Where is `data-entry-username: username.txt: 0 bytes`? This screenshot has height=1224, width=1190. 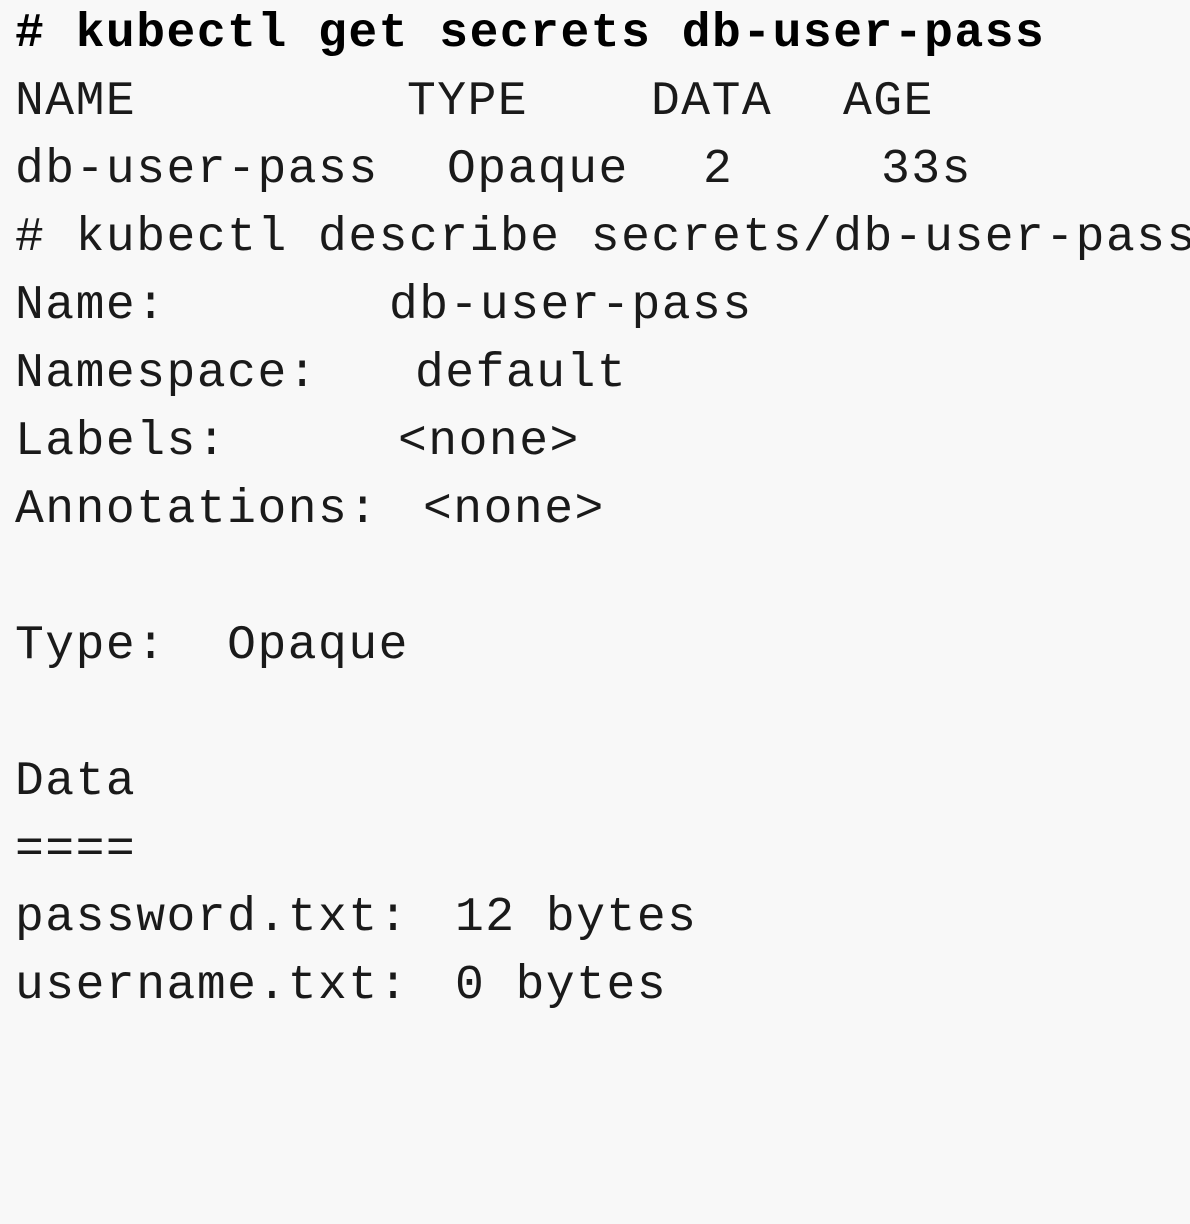
data-entry-username: username.txt: 0 bytes is located at coordinates (340, 986).